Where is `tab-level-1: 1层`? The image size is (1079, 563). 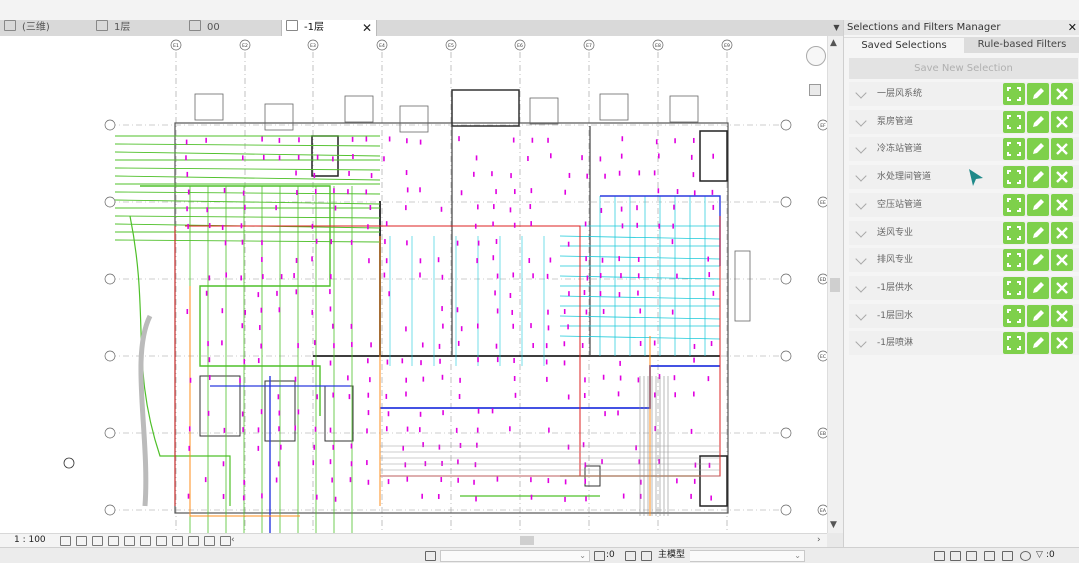
tab-level-1: 1层 is located at coordinates (139, 28).